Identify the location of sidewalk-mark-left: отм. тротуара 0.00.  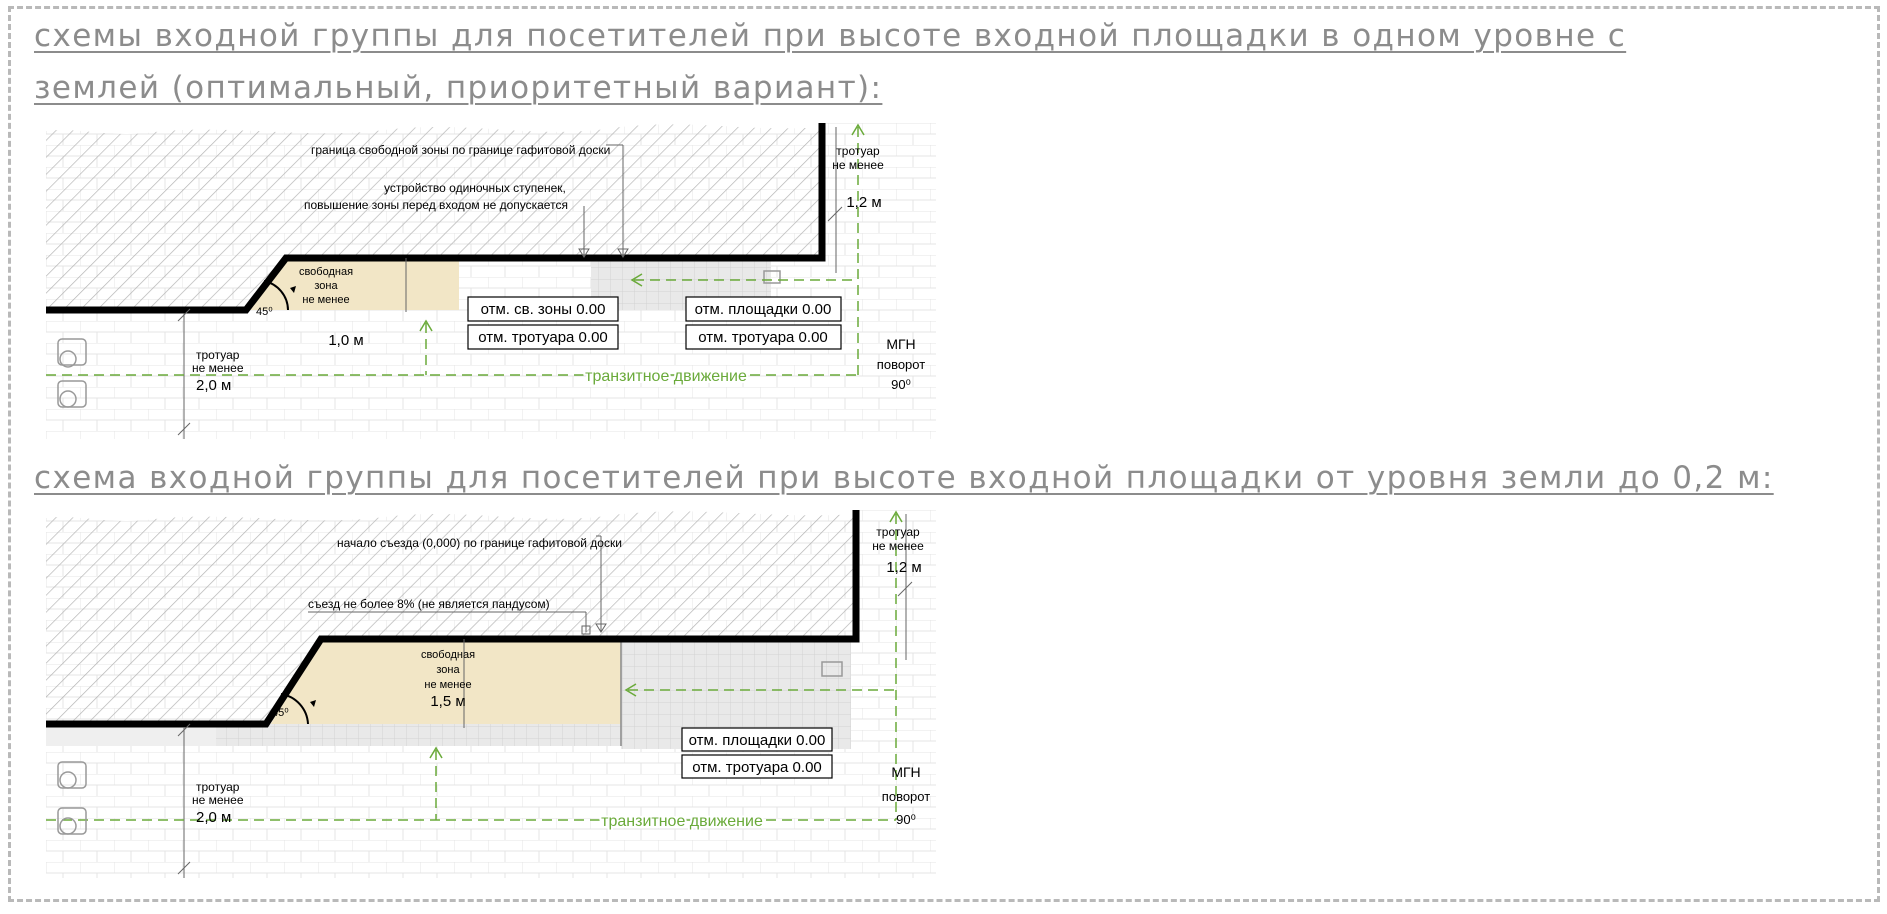
(543, 337).